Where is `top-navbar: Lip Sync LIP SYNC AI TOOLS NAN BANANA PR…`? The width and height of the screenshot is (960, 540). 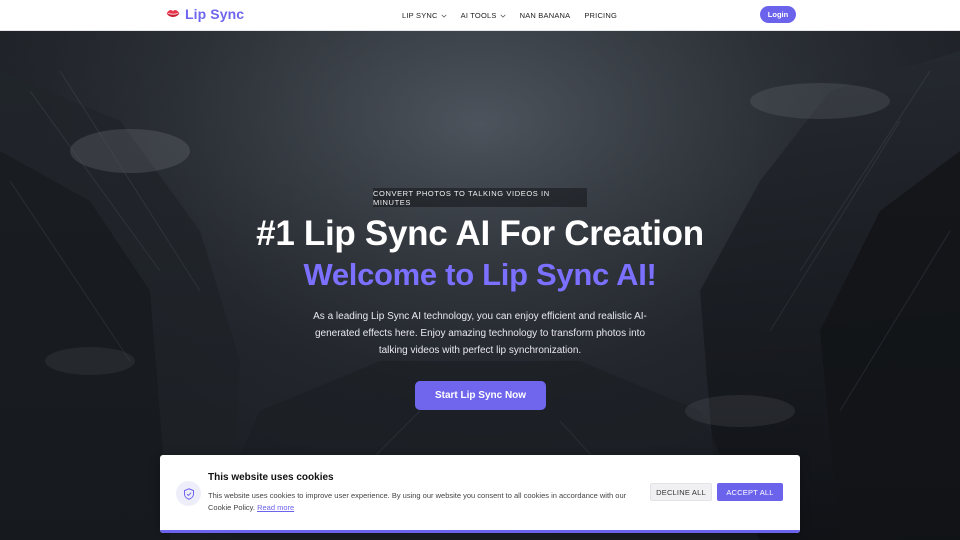 top-navbar: Lip Sync LIP SYNC AI TOOLS NAN BANANA PR… is located at coordinates (480, 15).